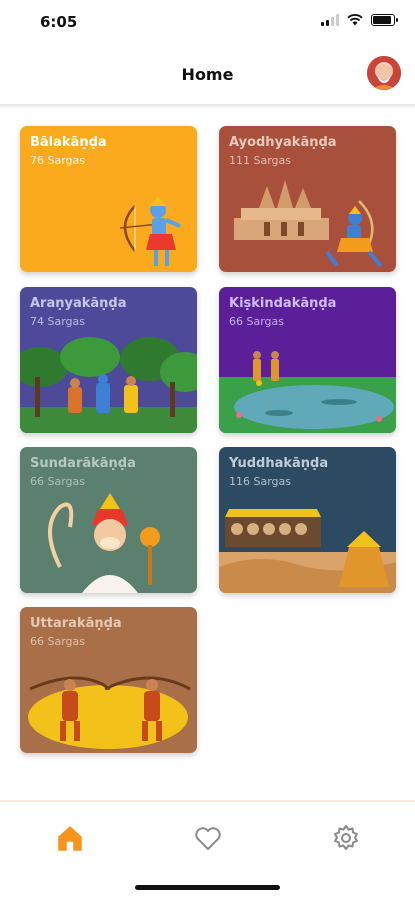  Describe the element at coordinates (207, 22) in the screenshot. I see `status-bar: 6:05` at that location.